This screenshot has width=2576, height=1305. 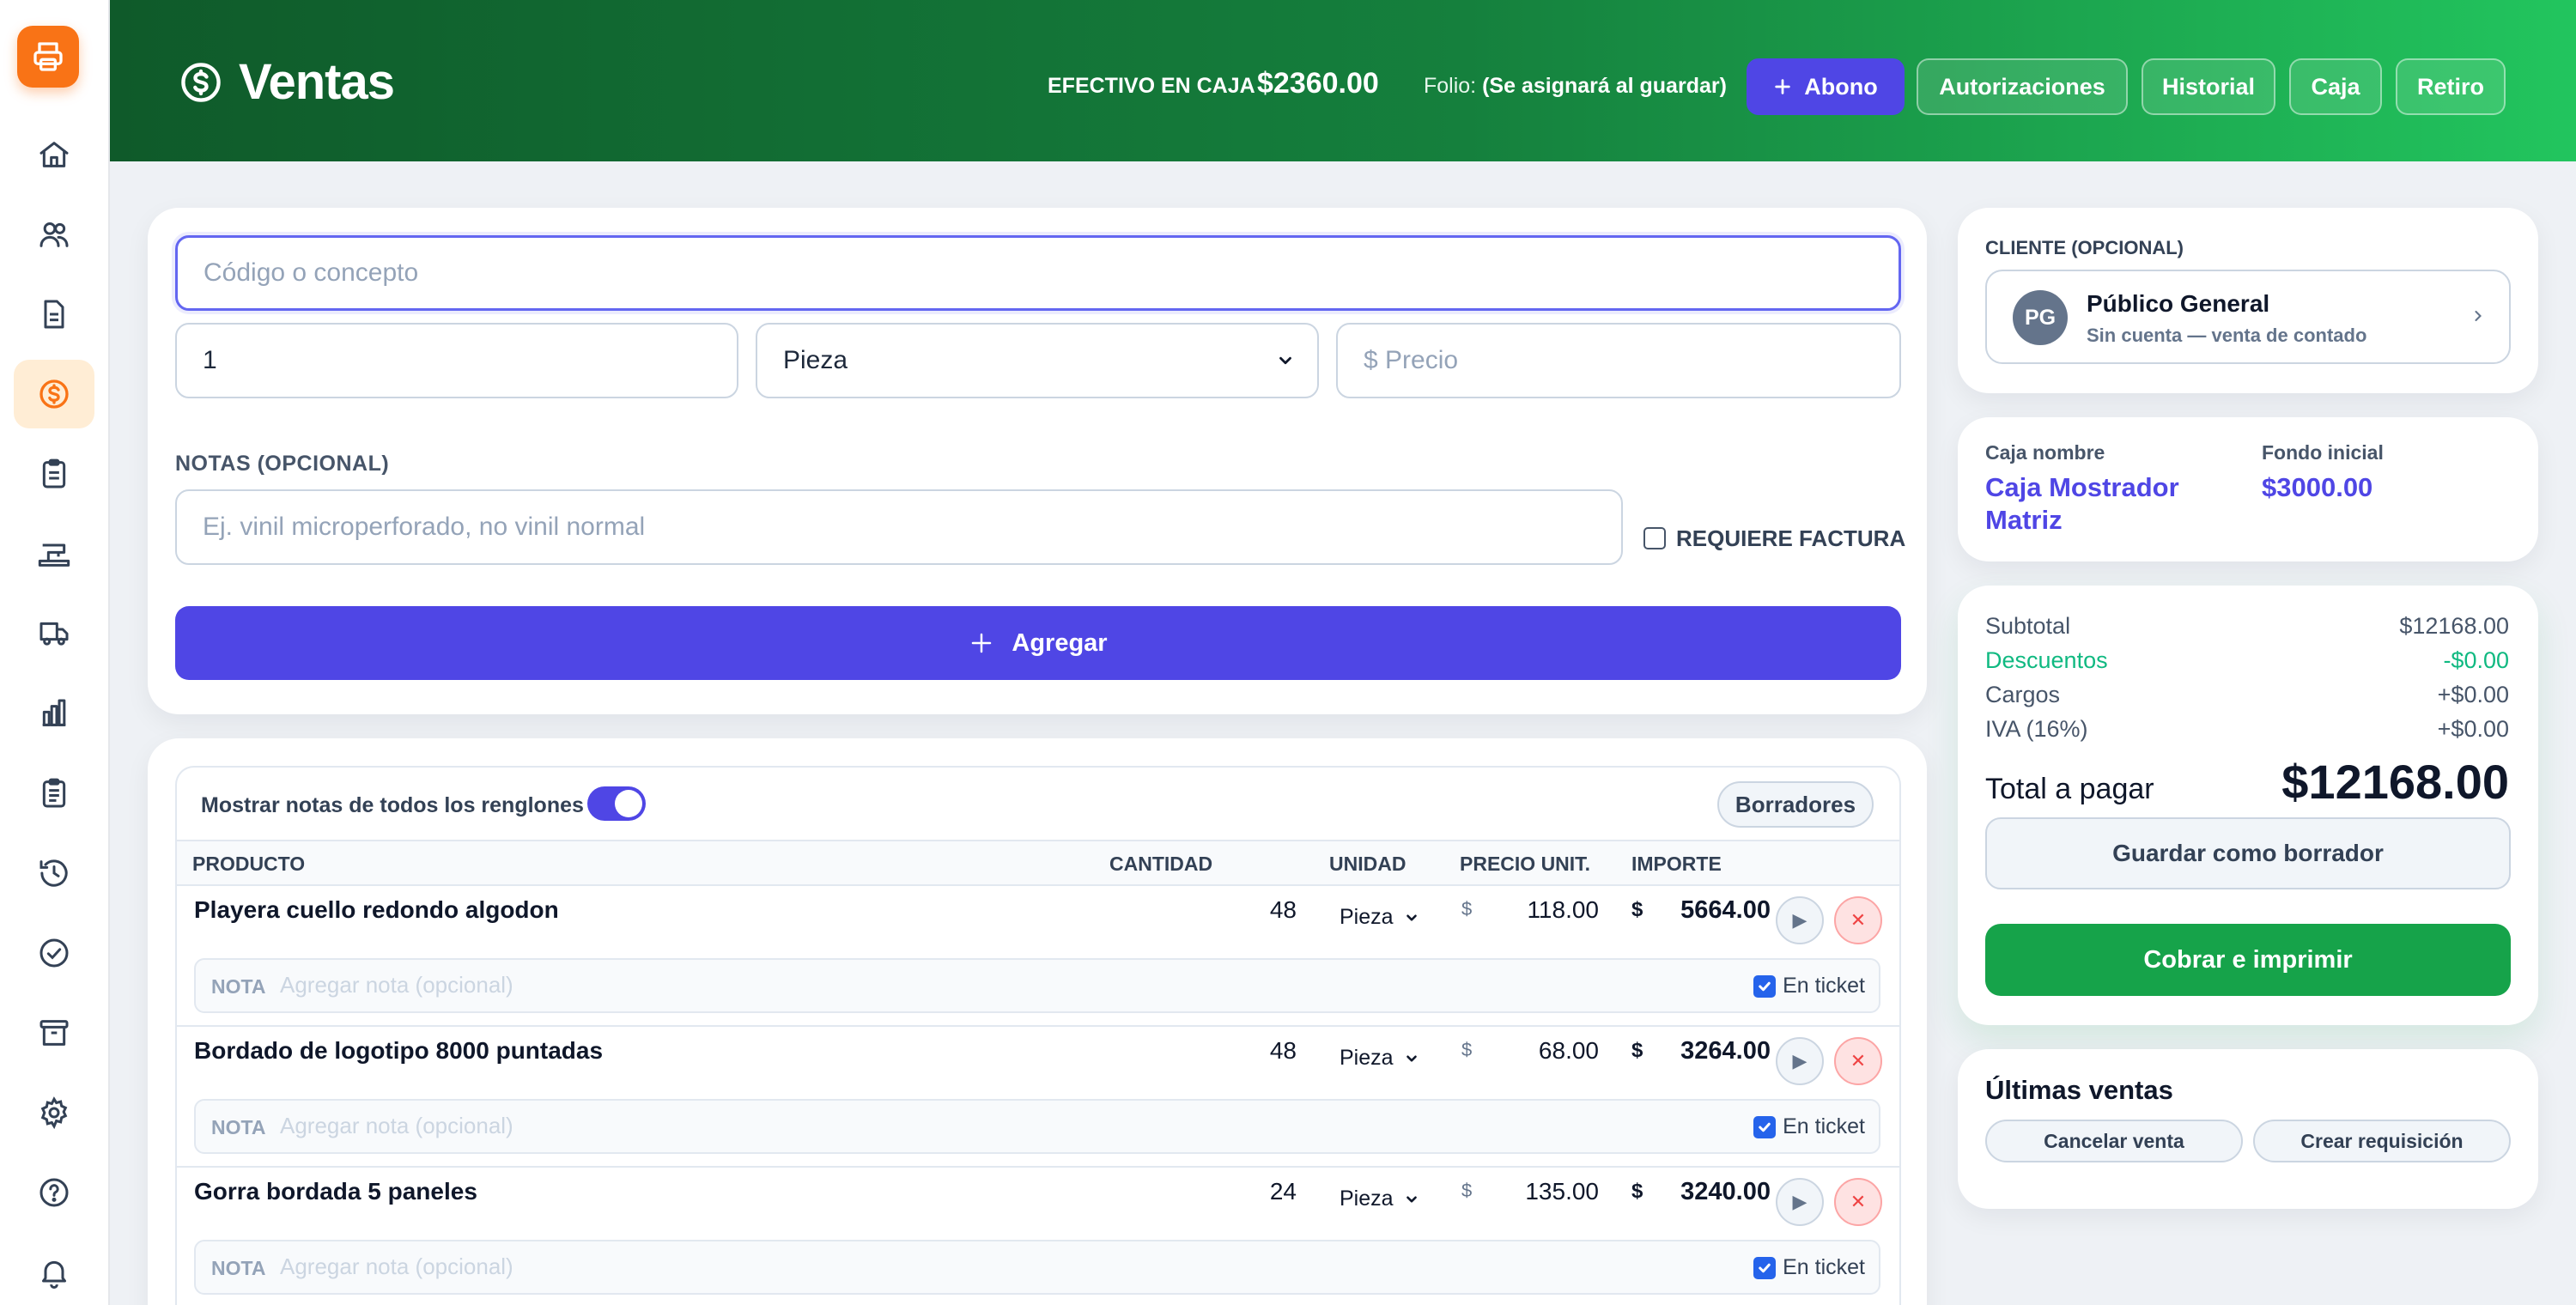 I want to click on total-value: $12168.00, so click(x=2395, y=782).